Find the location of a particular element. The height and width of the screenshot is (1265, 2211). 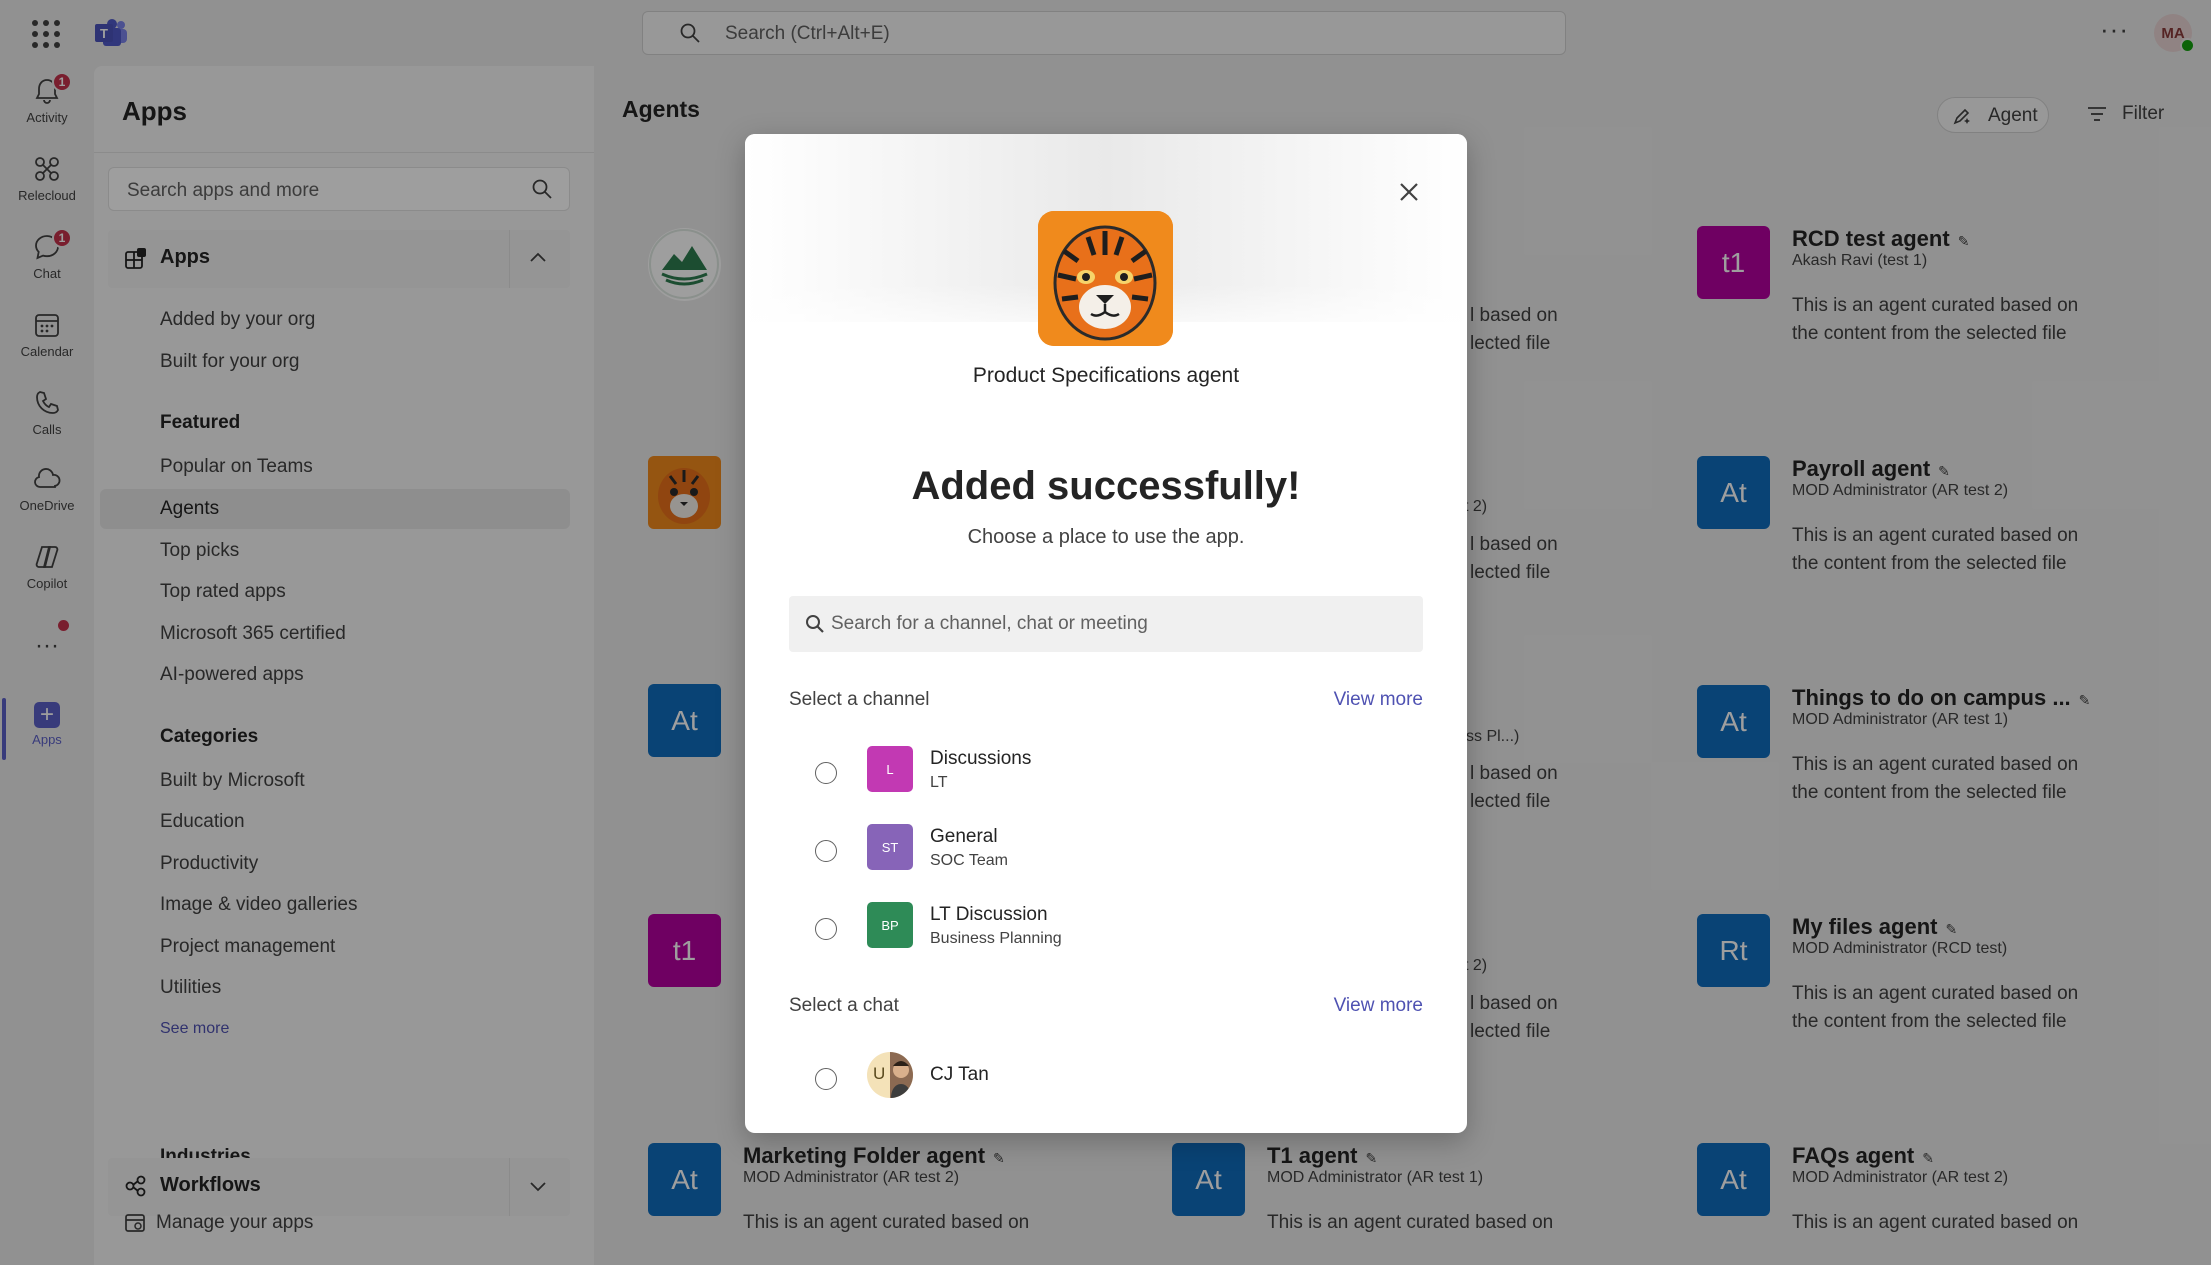

channel-search-input: Search for a channel, chat or meeting is located at coordinates (1106, 624).